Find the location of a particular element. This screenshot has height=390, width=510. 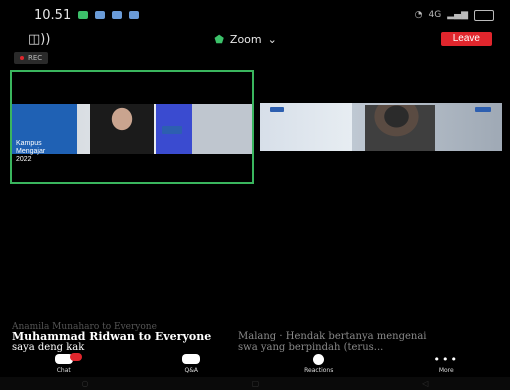

smiley-icon is located at coordinates (319, 359).